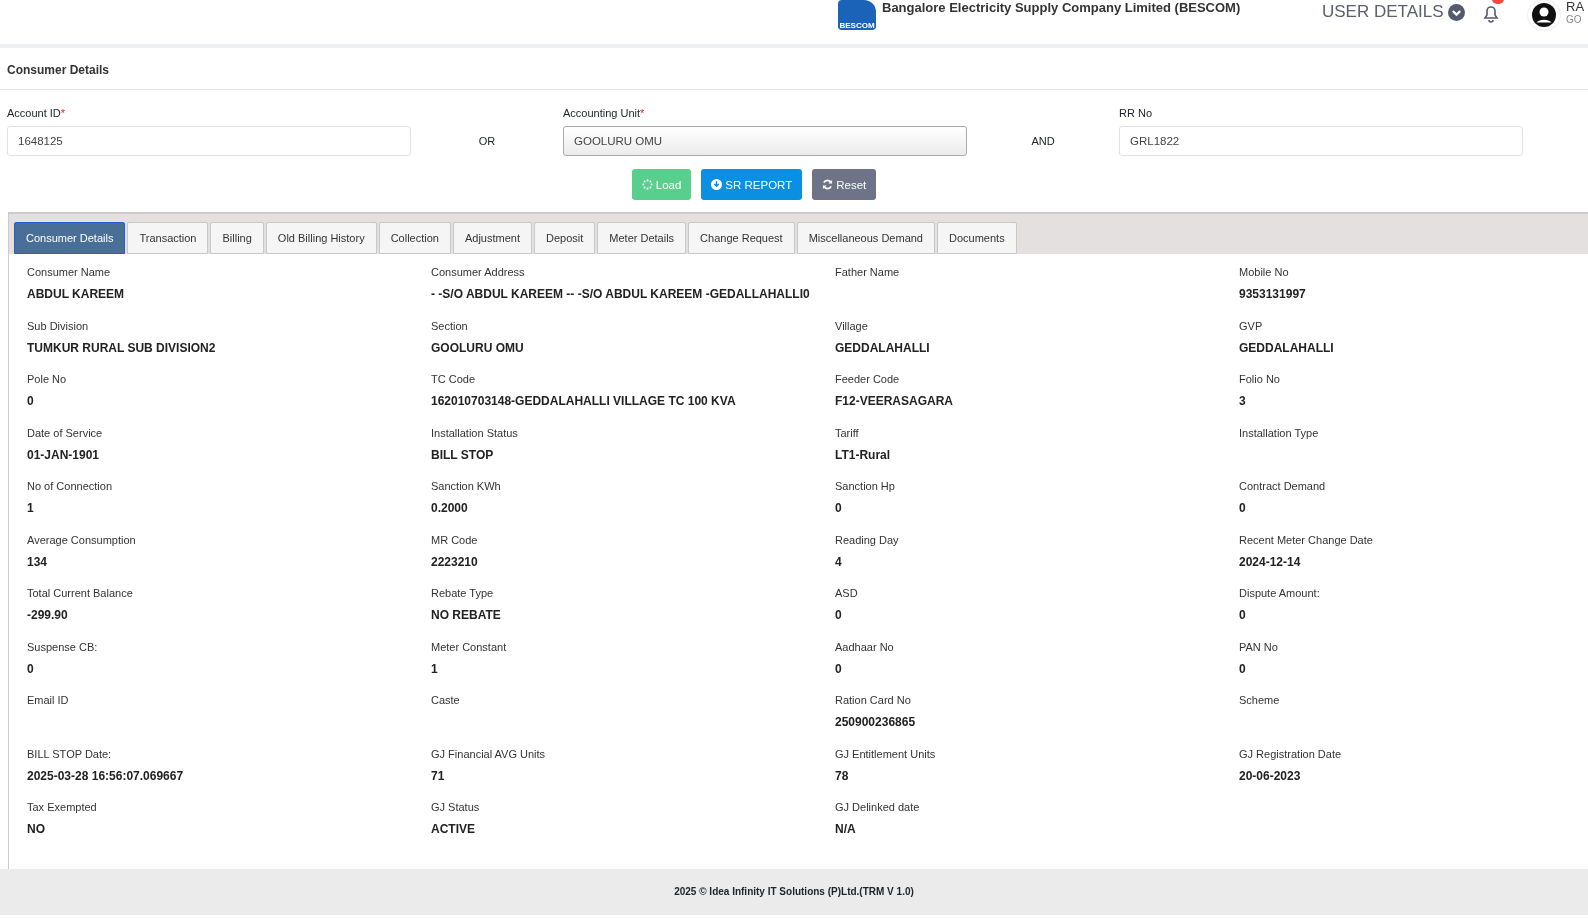 The image size is (1588, 919). Describe the element at coordinates (873, 700) in the screenshot. I see `detail-label: Ration Card No` at that location.